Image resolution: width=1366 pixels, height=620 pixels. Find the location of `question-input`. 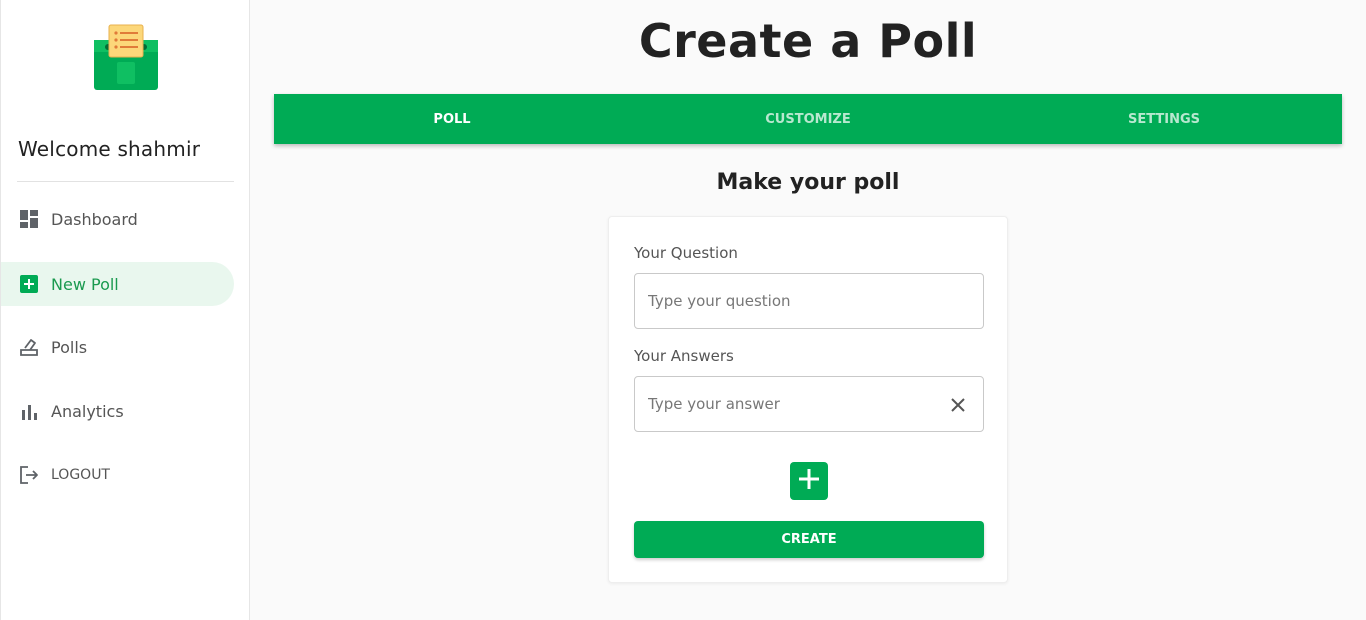

question-input is located at coordinates (780, 301).